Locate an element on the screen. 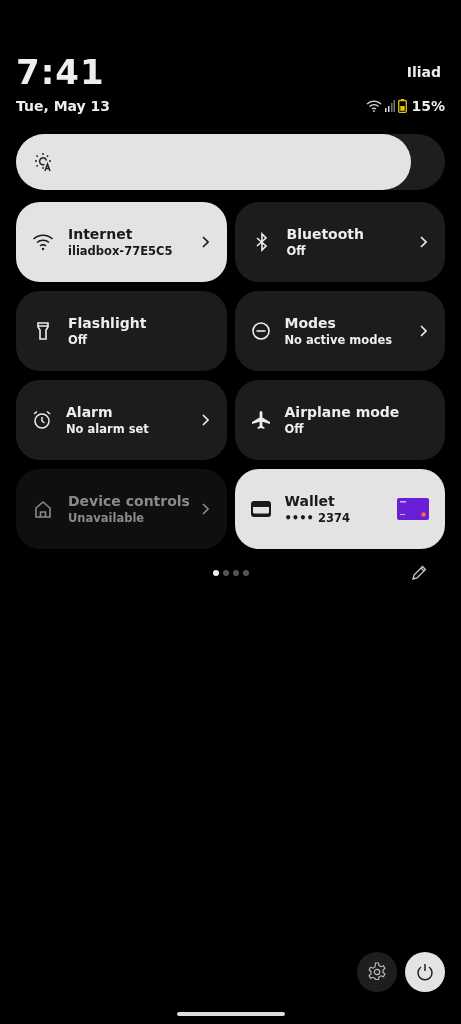 This screenshot has width=461, height=1024. power-icon is located at coordinates (425, 972).